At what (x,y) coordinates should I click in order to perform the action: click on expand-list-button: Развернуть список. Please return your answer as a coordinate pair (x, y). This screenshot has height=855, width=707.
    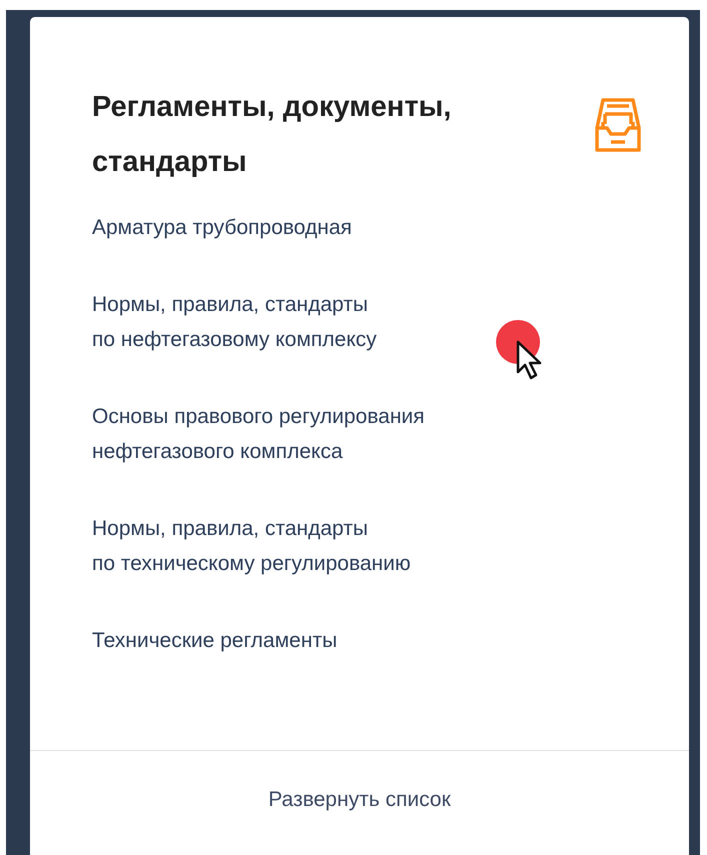
    Looking at the image, I should click on (359, 800).